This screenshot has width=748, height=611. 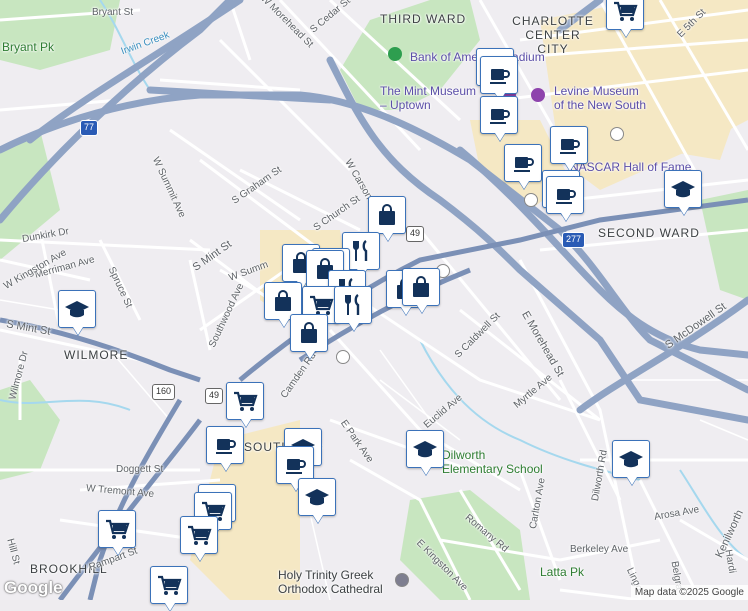 What do you see at coordinates (492, 462) in the screenshot?
I see `poi-dilworth-elementary: Dilworth Elementary School` at bounding box center [492, 462].